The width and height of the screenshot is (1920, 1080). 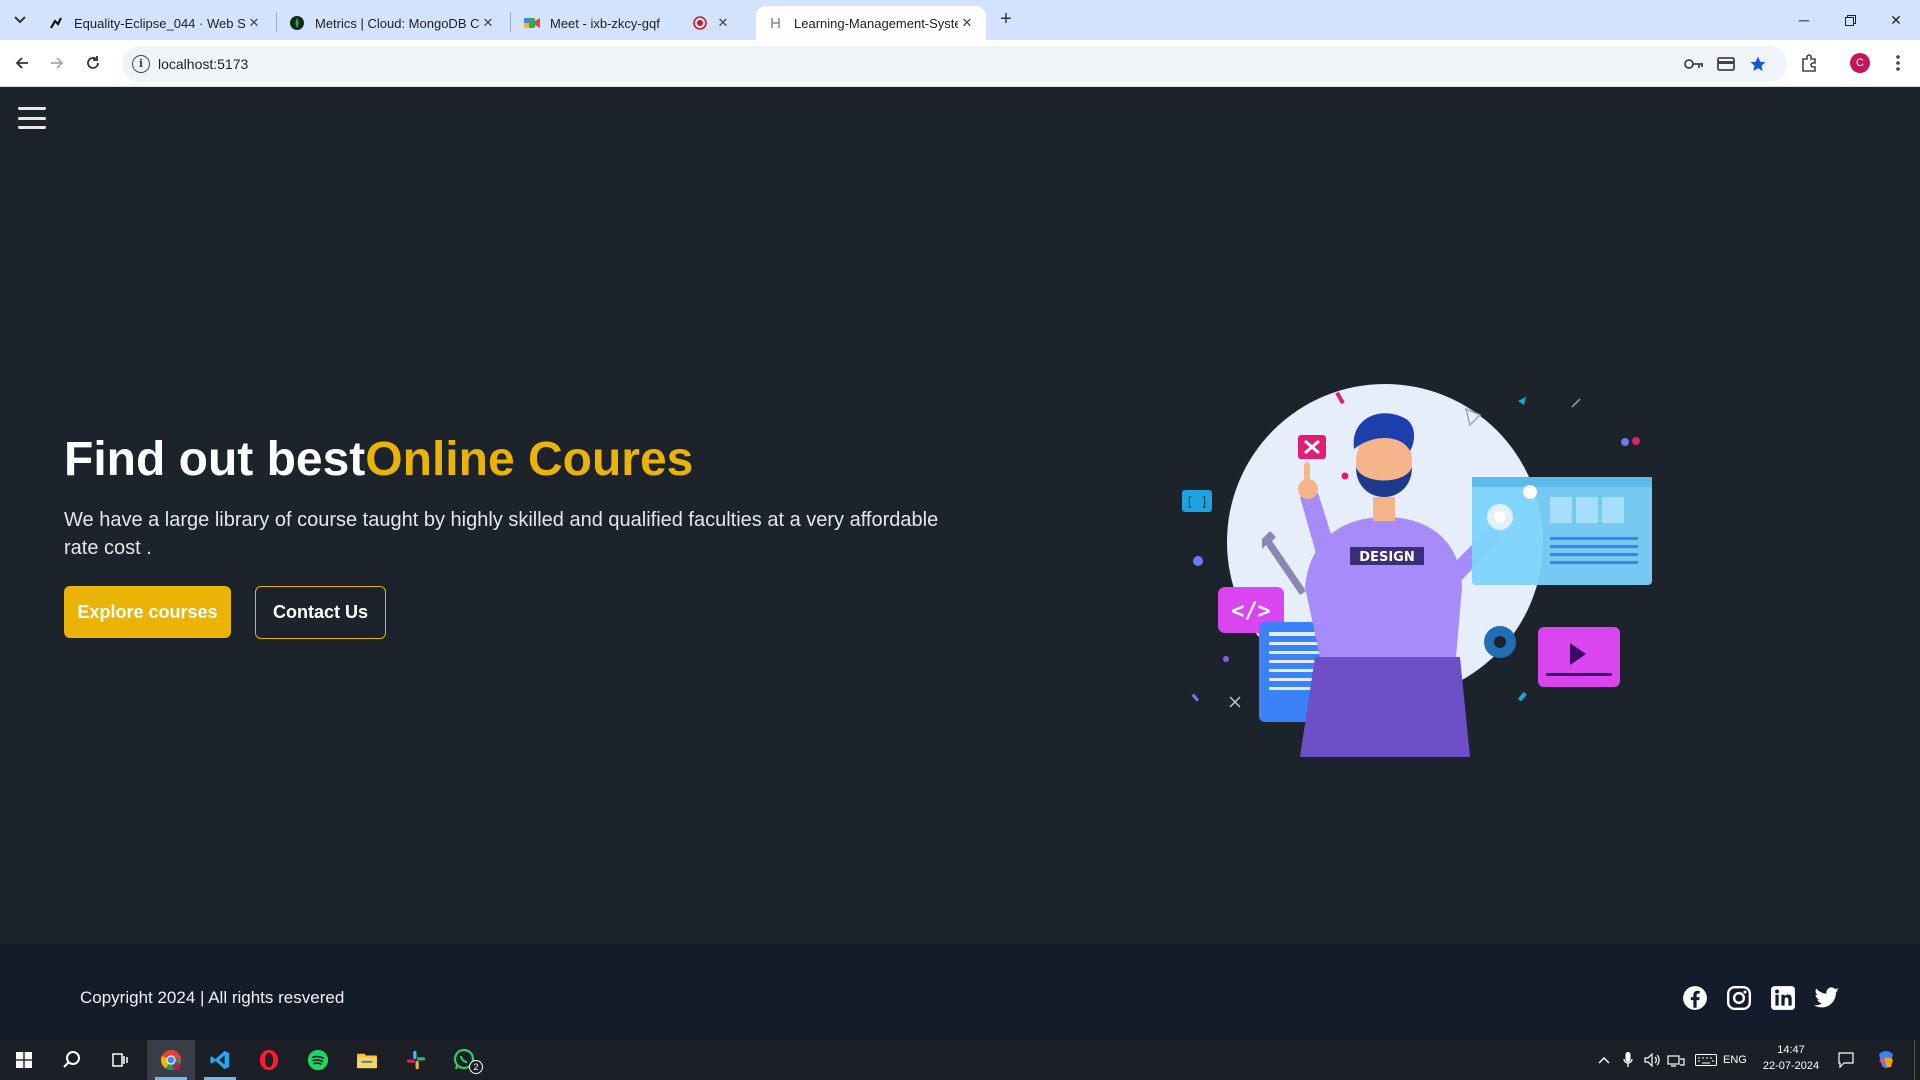 I want to click on vscode-icon, so click(x=220, y=1060).